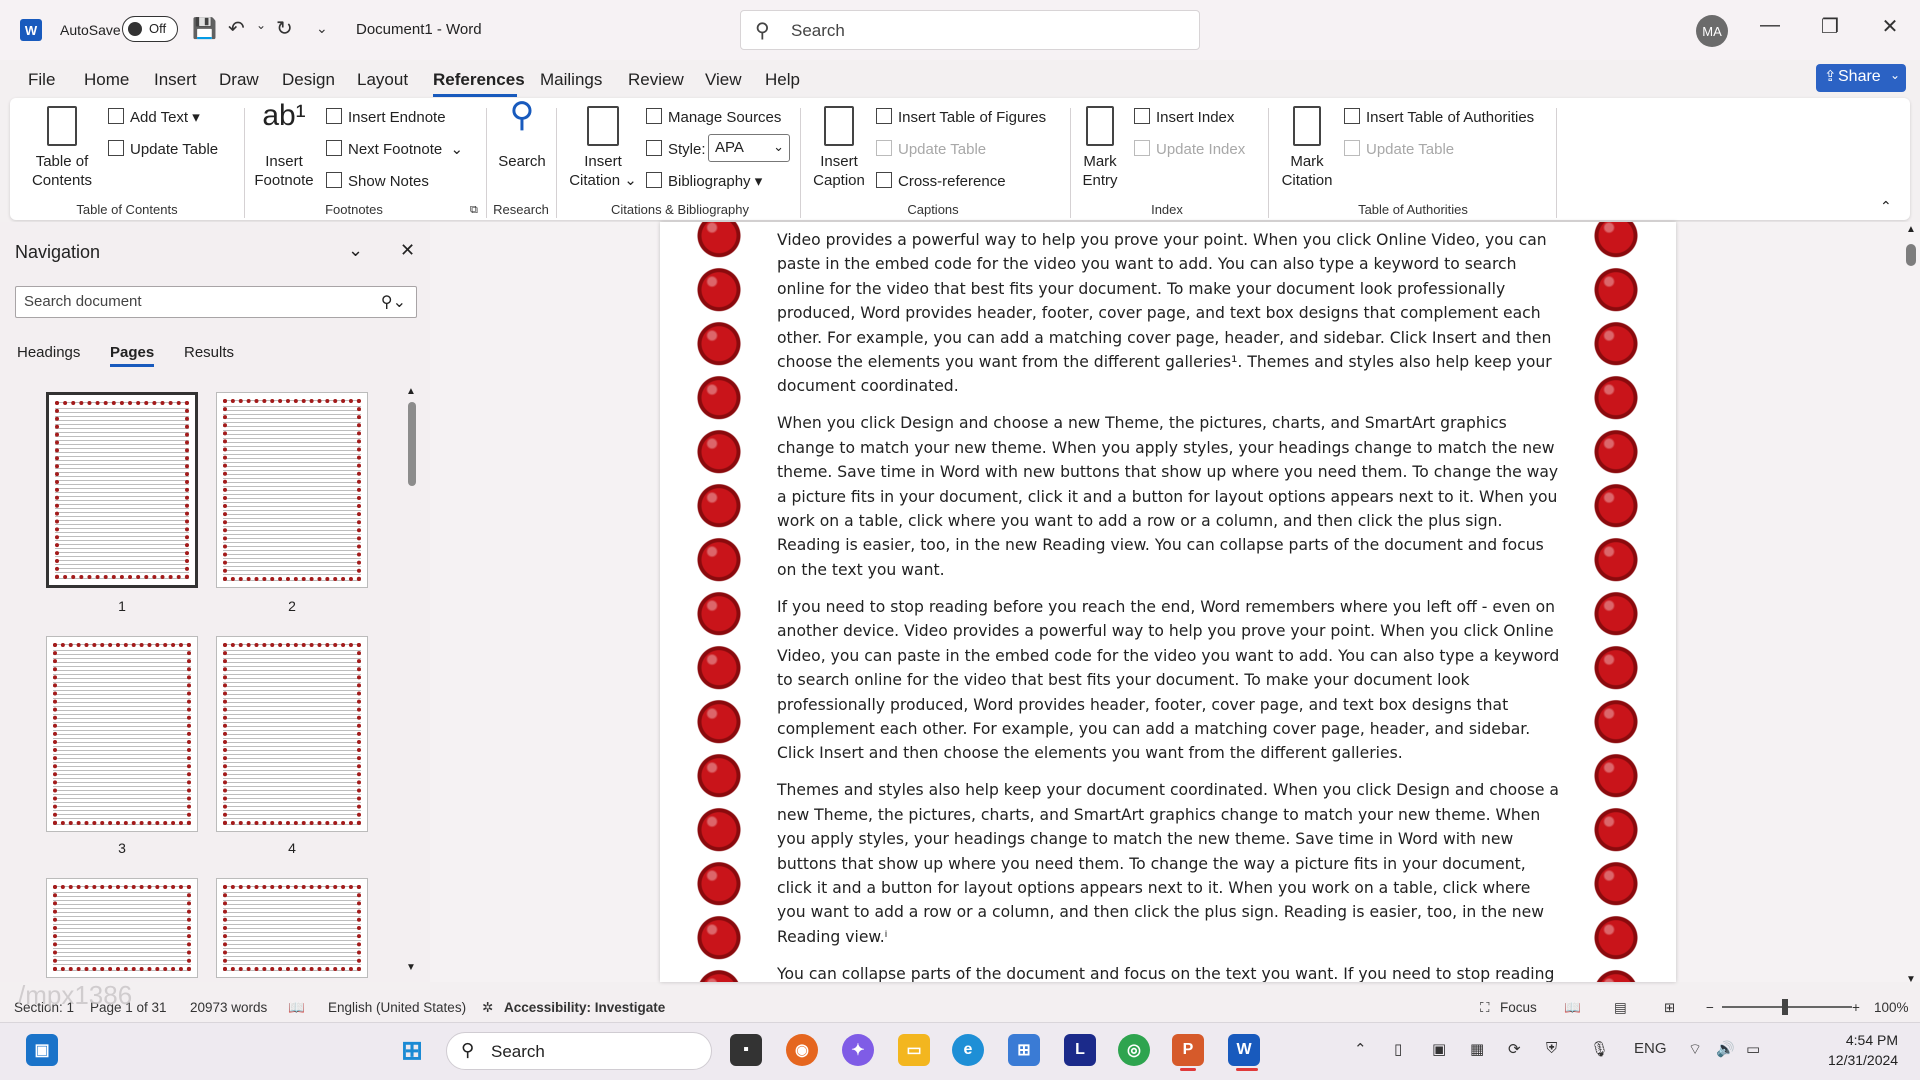 The height and width of the screenshot is (1080, 1920). Describe the element at coordinates (1572, 1008) in the screenshot. I see `read-mode-icon: 📖` at that location.